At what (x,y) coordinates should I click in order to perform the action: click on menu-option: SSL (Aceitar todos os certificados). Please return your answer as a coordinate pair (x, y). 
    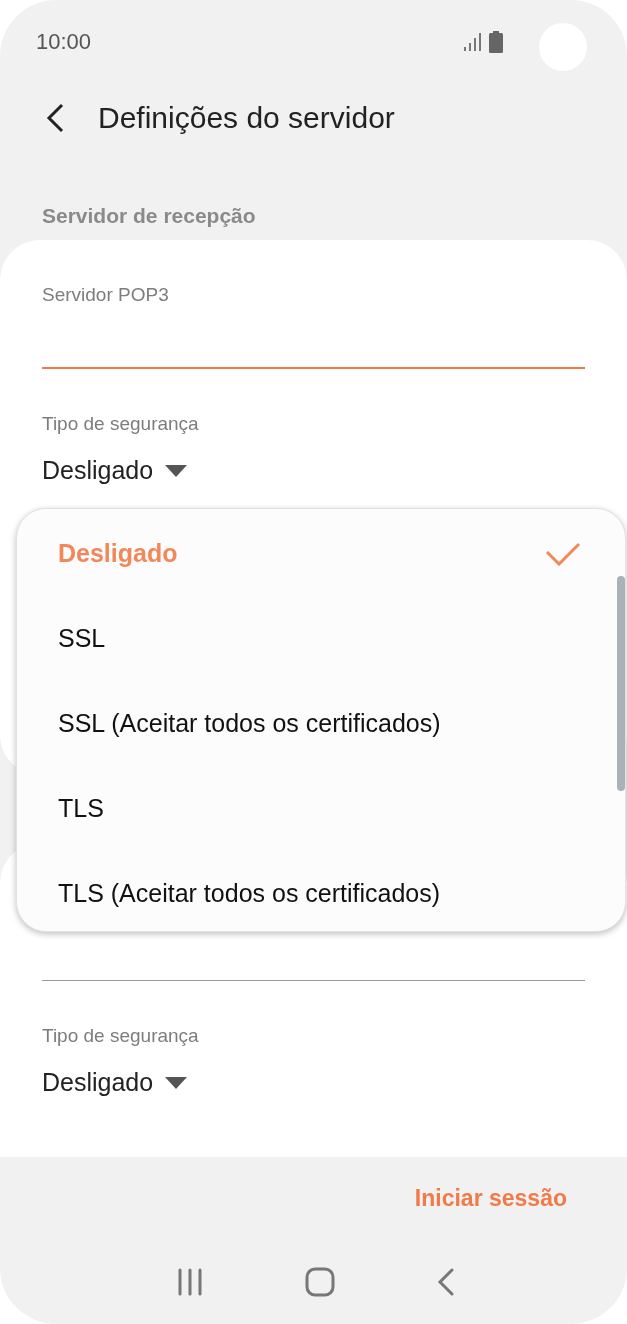
    Looking at the image, I should click on (316, 723).